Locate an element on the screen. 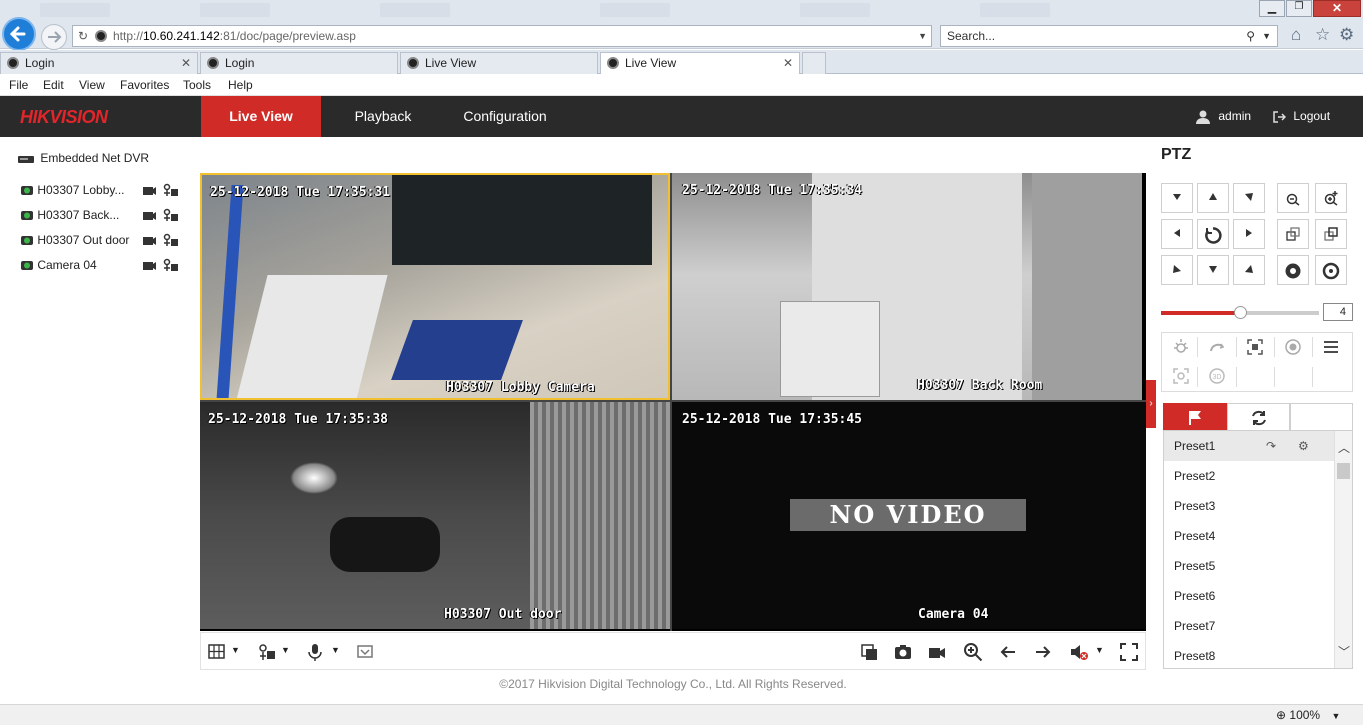 Image resolution: width=1363 pixels, height=725 pixels. search-box: Search... ⚲ ▼ is located at coordinates (1109, 36).